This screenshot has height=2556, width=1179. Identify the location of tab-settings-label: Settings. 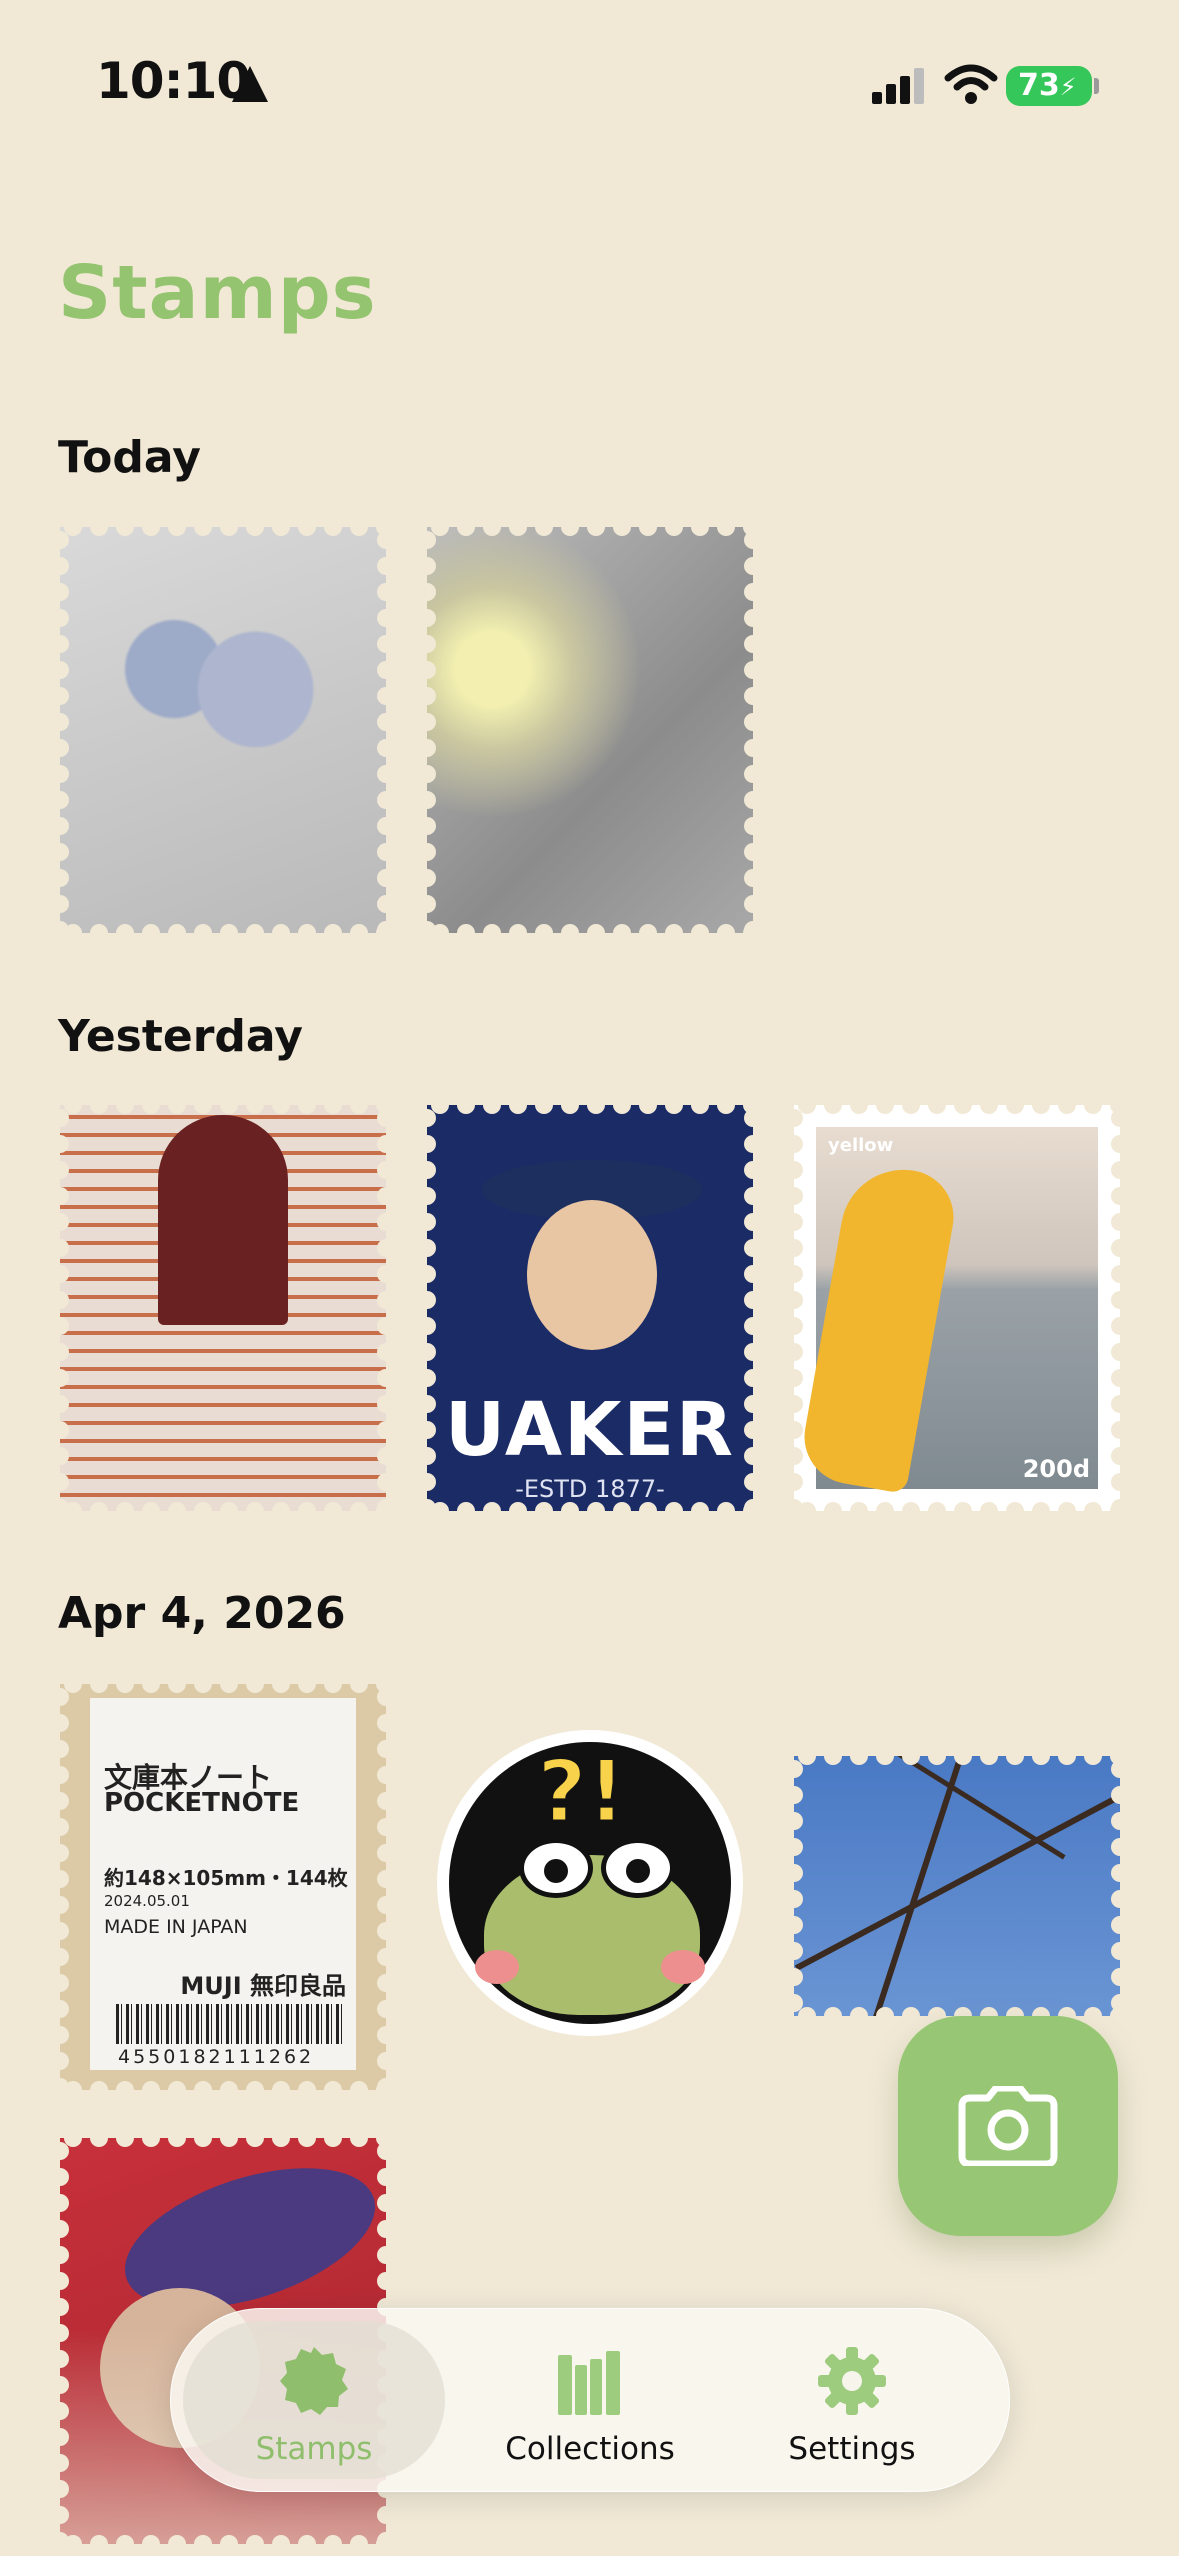
(852, 2449).